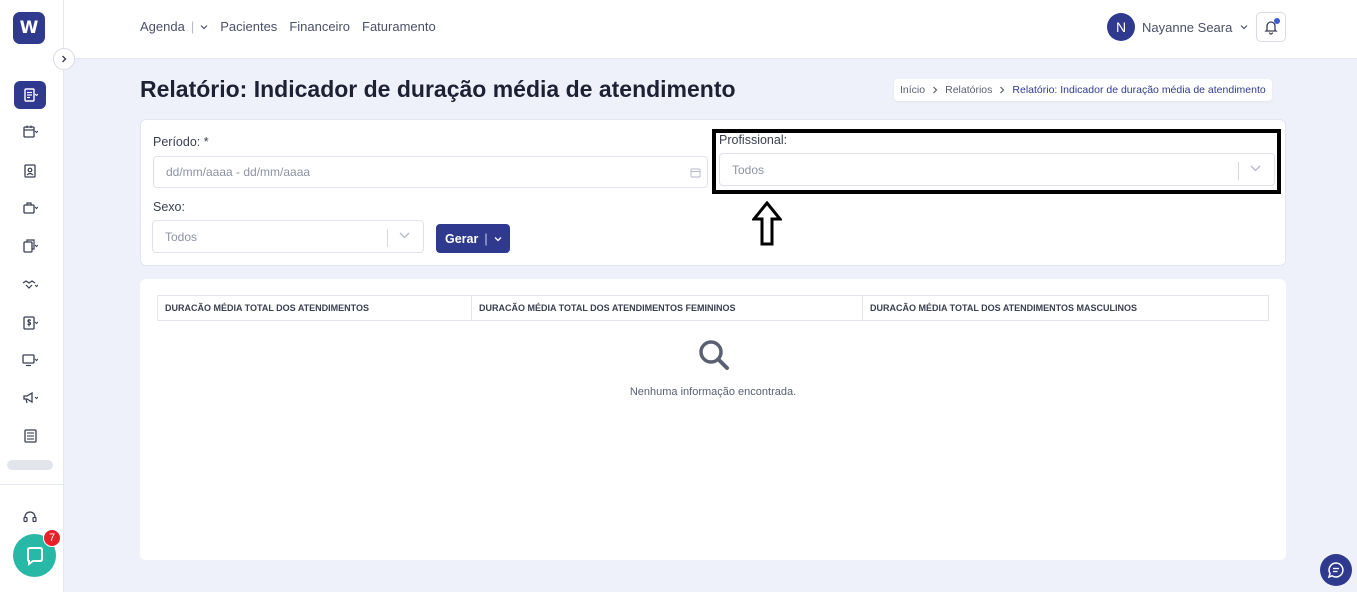 The image size is (1357, 592). I want to click on sexo-select: Todos, so click(288, 236).